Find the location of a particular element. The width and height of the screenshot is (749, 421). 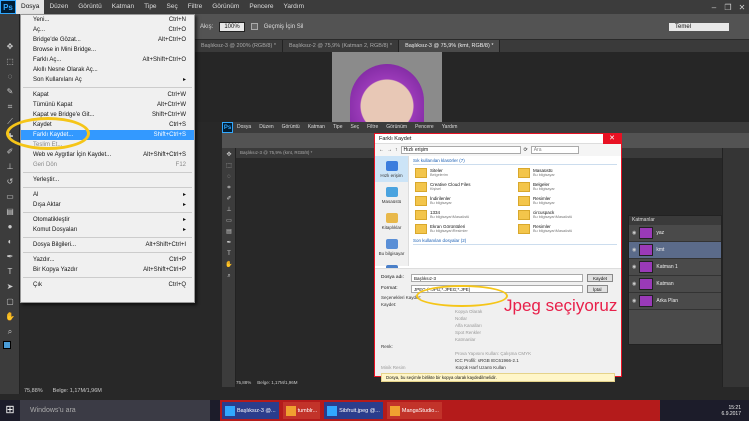

layer-row: ◉ yaz is located at coordinates (675, 233).